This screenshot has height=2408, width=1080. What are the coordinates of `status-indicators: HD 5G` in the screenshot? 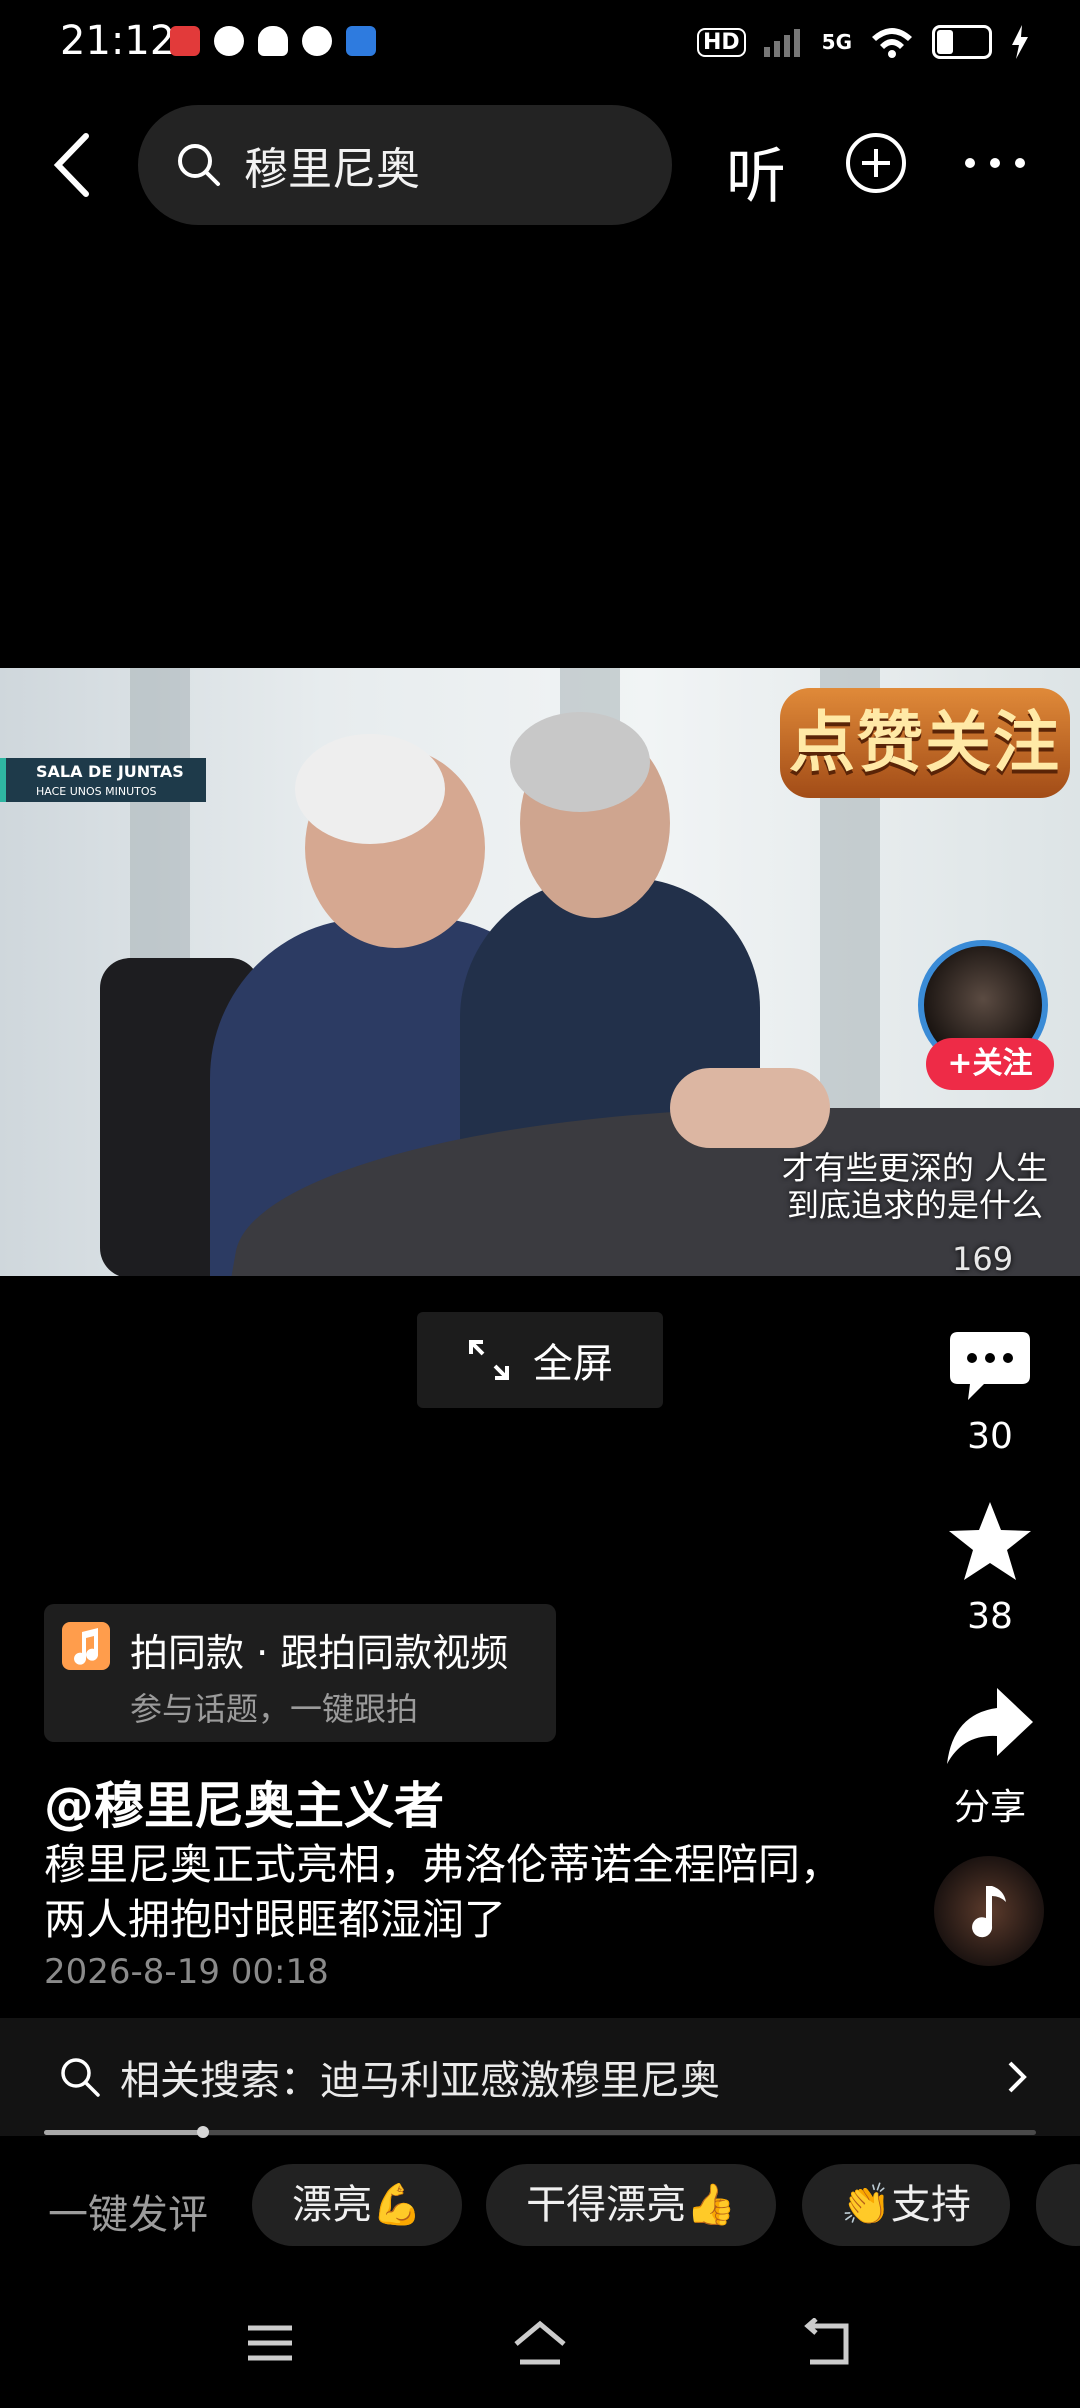 It's located at (863, 42).